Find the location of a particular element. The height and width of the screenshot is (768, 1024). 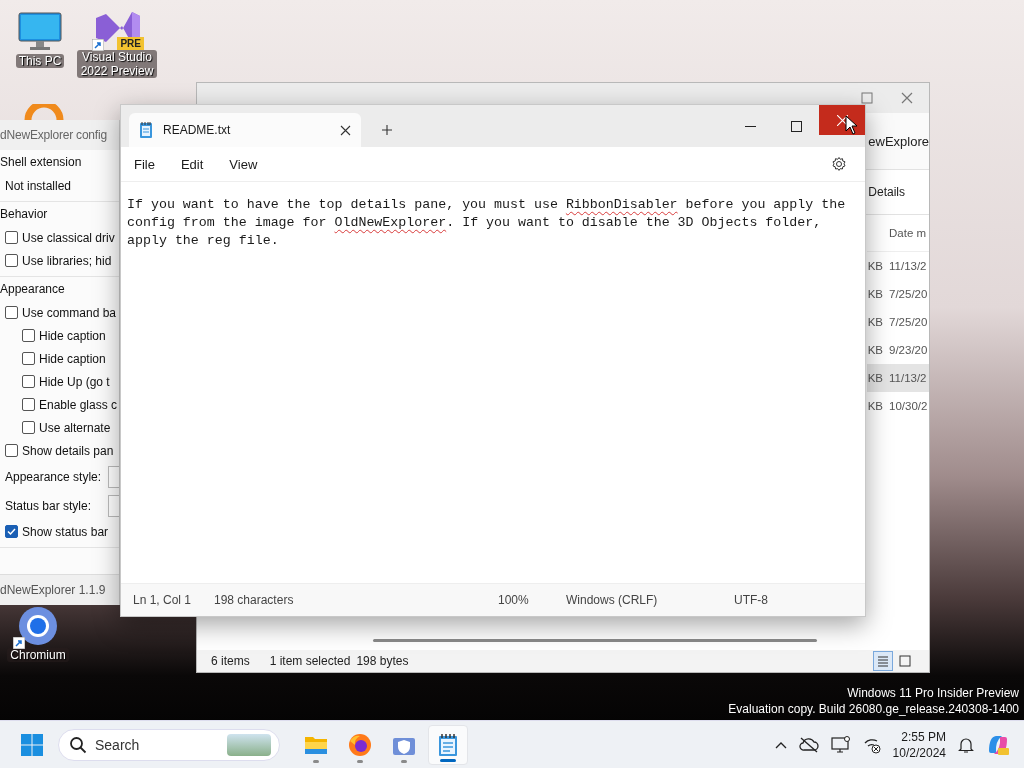

check-icon is located at coordinates (11, 531).